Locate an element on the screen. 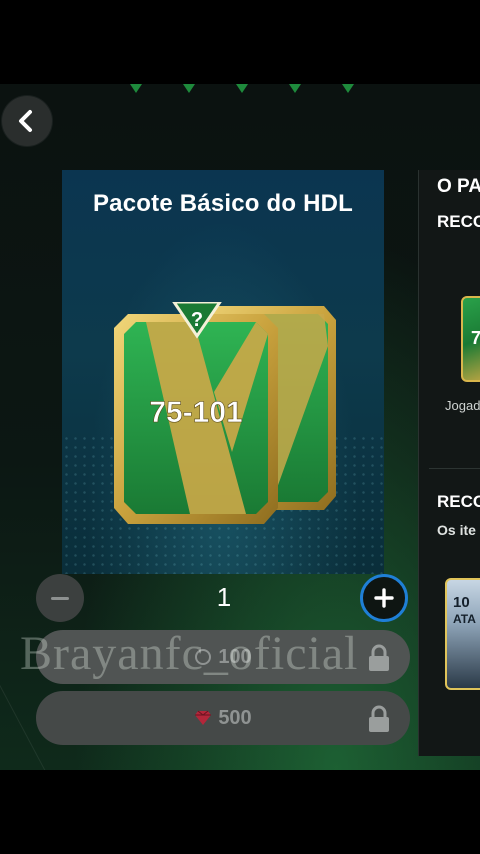 The height and width of the screenshot is (854, 480). side-card2-rating: 10 is located at coordinates (461, 602).